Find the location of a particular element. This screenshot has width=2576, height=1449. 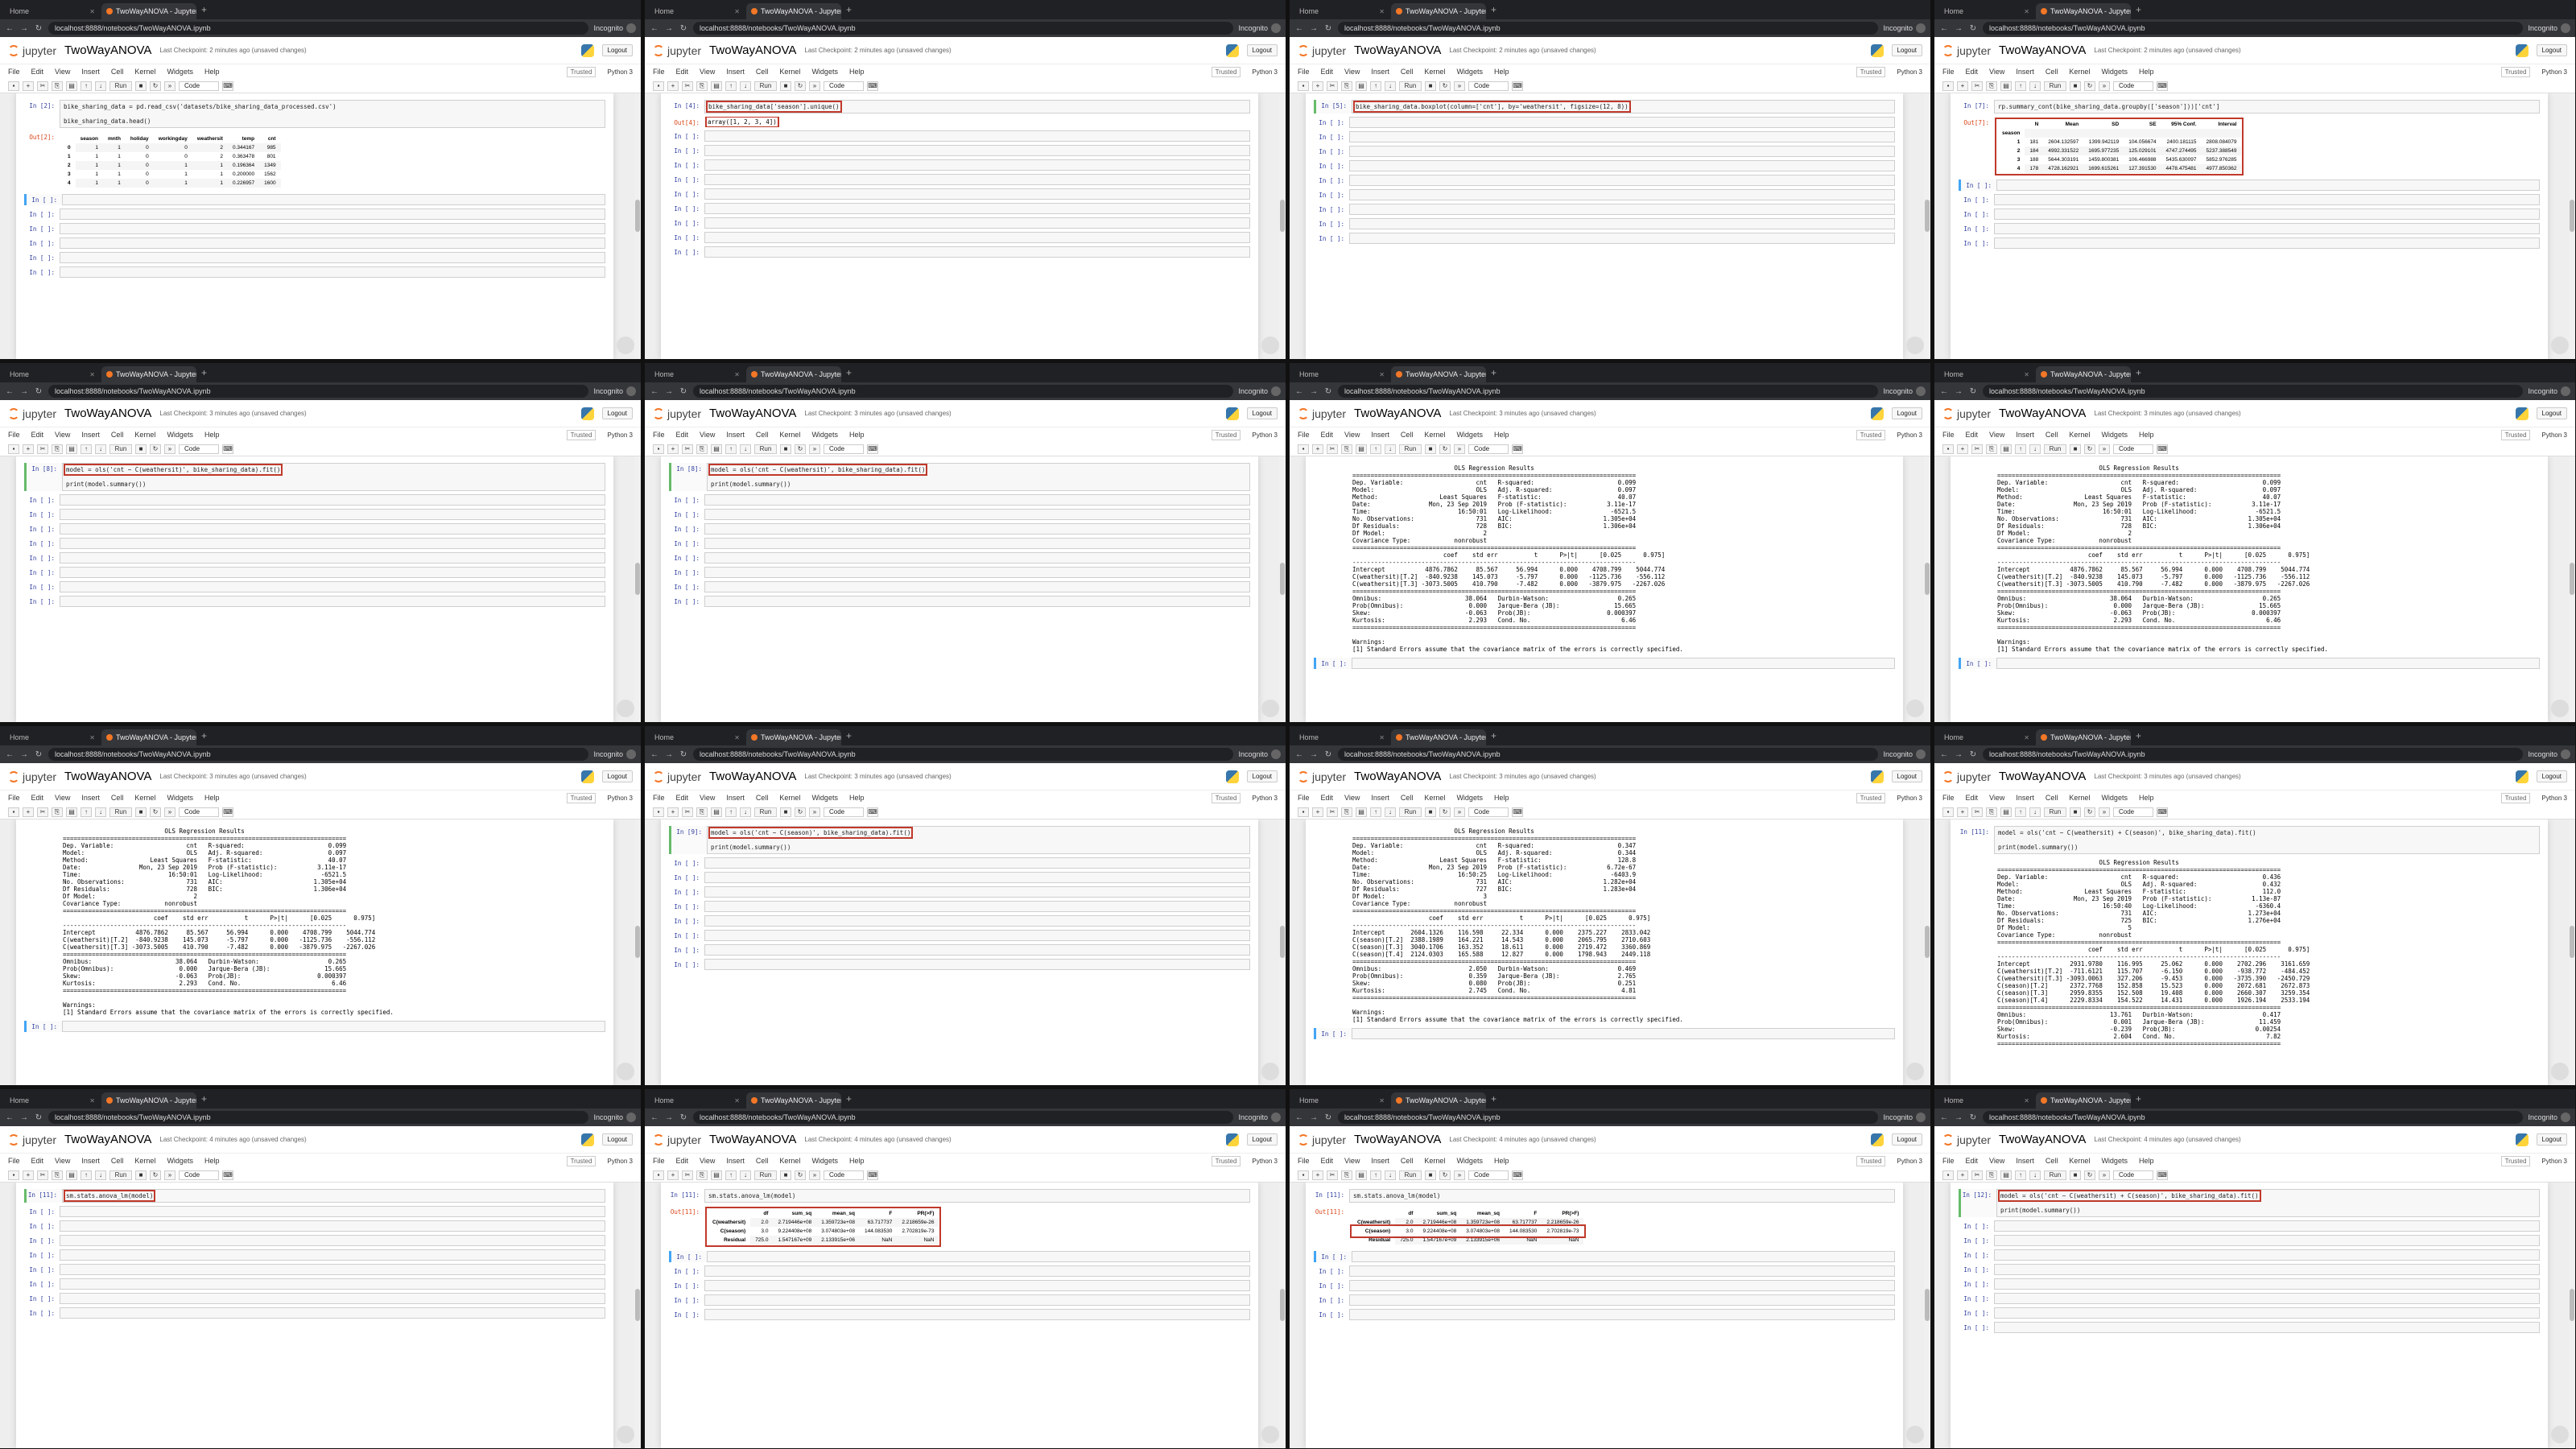

scrollbar is located at coordinates (2572, 1315).